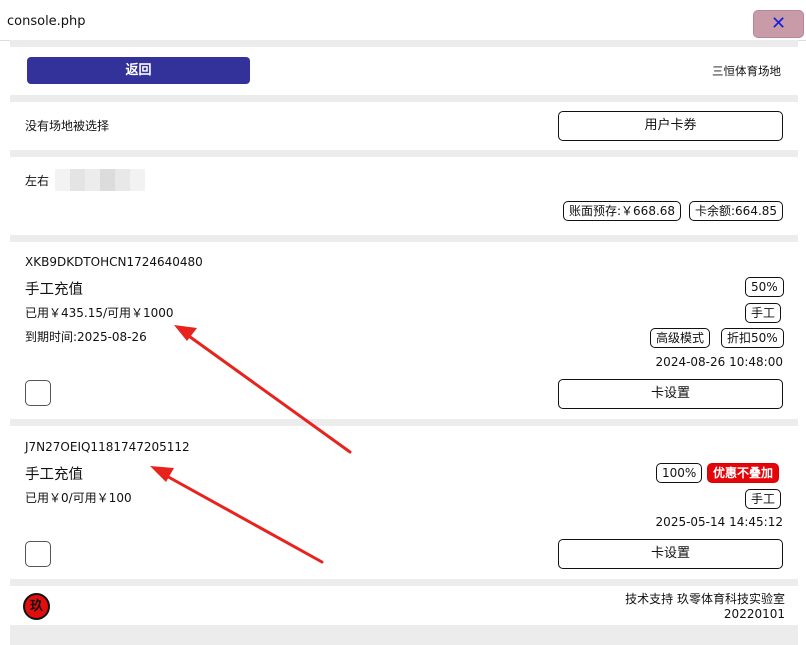  What do you see at coordinates (138, 70) in the screenshot?
I see `back-button: 返回` at bounding box center [138, 70].